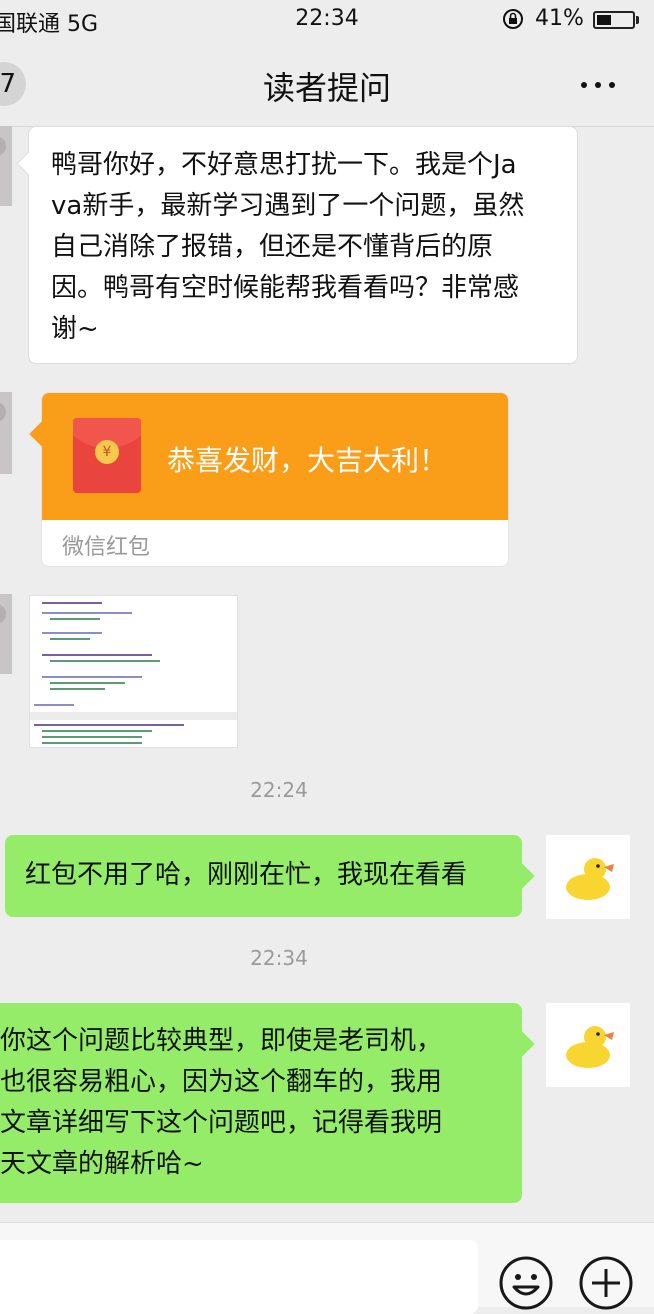 This screenshot has height=1314, width=654. What do you see at coordinates (326, 88) in the screenshot?
I see `chat-title: 读者提问` at bounding box center [326, 88].